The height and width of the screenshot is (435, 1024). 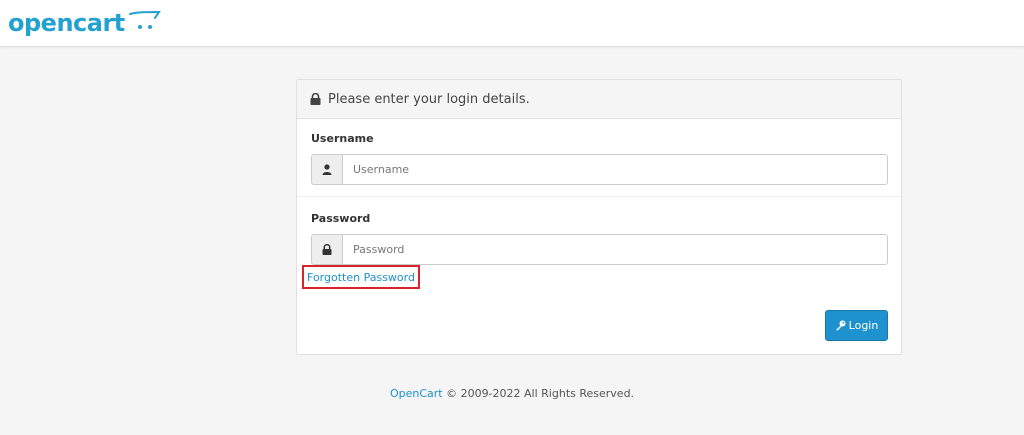 I want to click on cart-icon, so click(x=144, y=23).